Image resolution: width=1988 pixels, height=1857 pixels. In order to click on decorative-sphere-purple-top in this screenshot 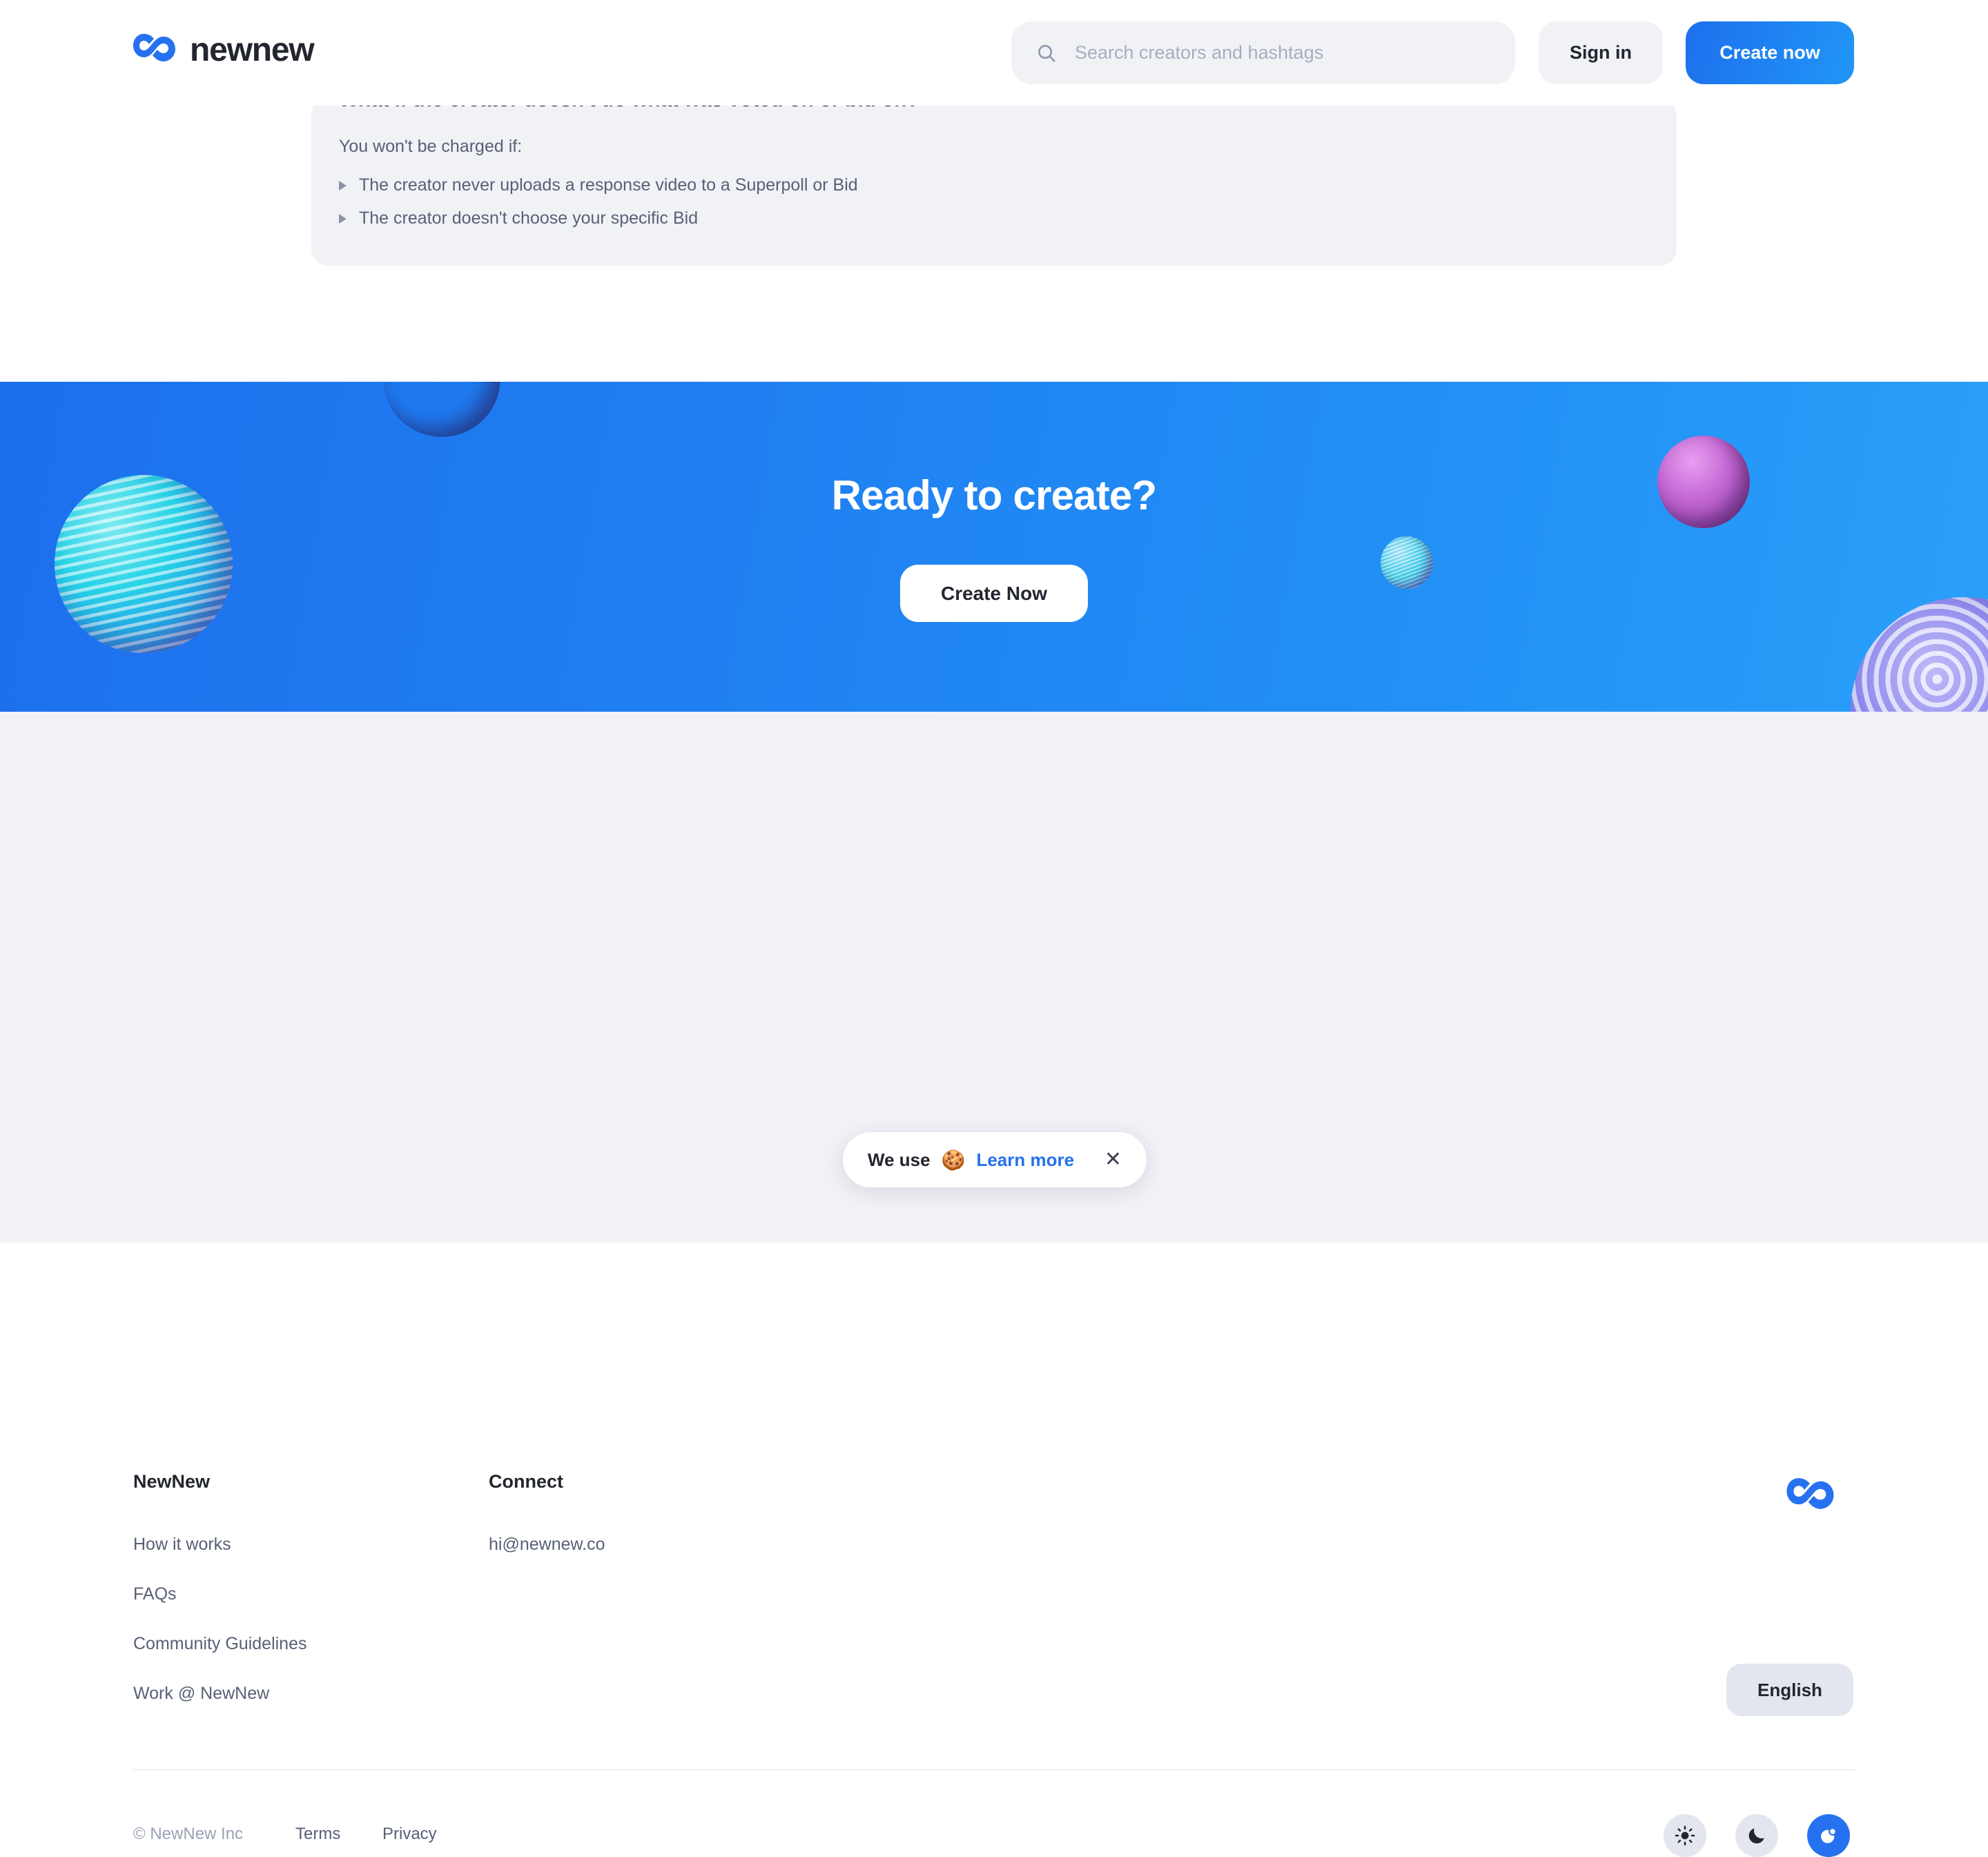, I will do `click(441, 409)`.